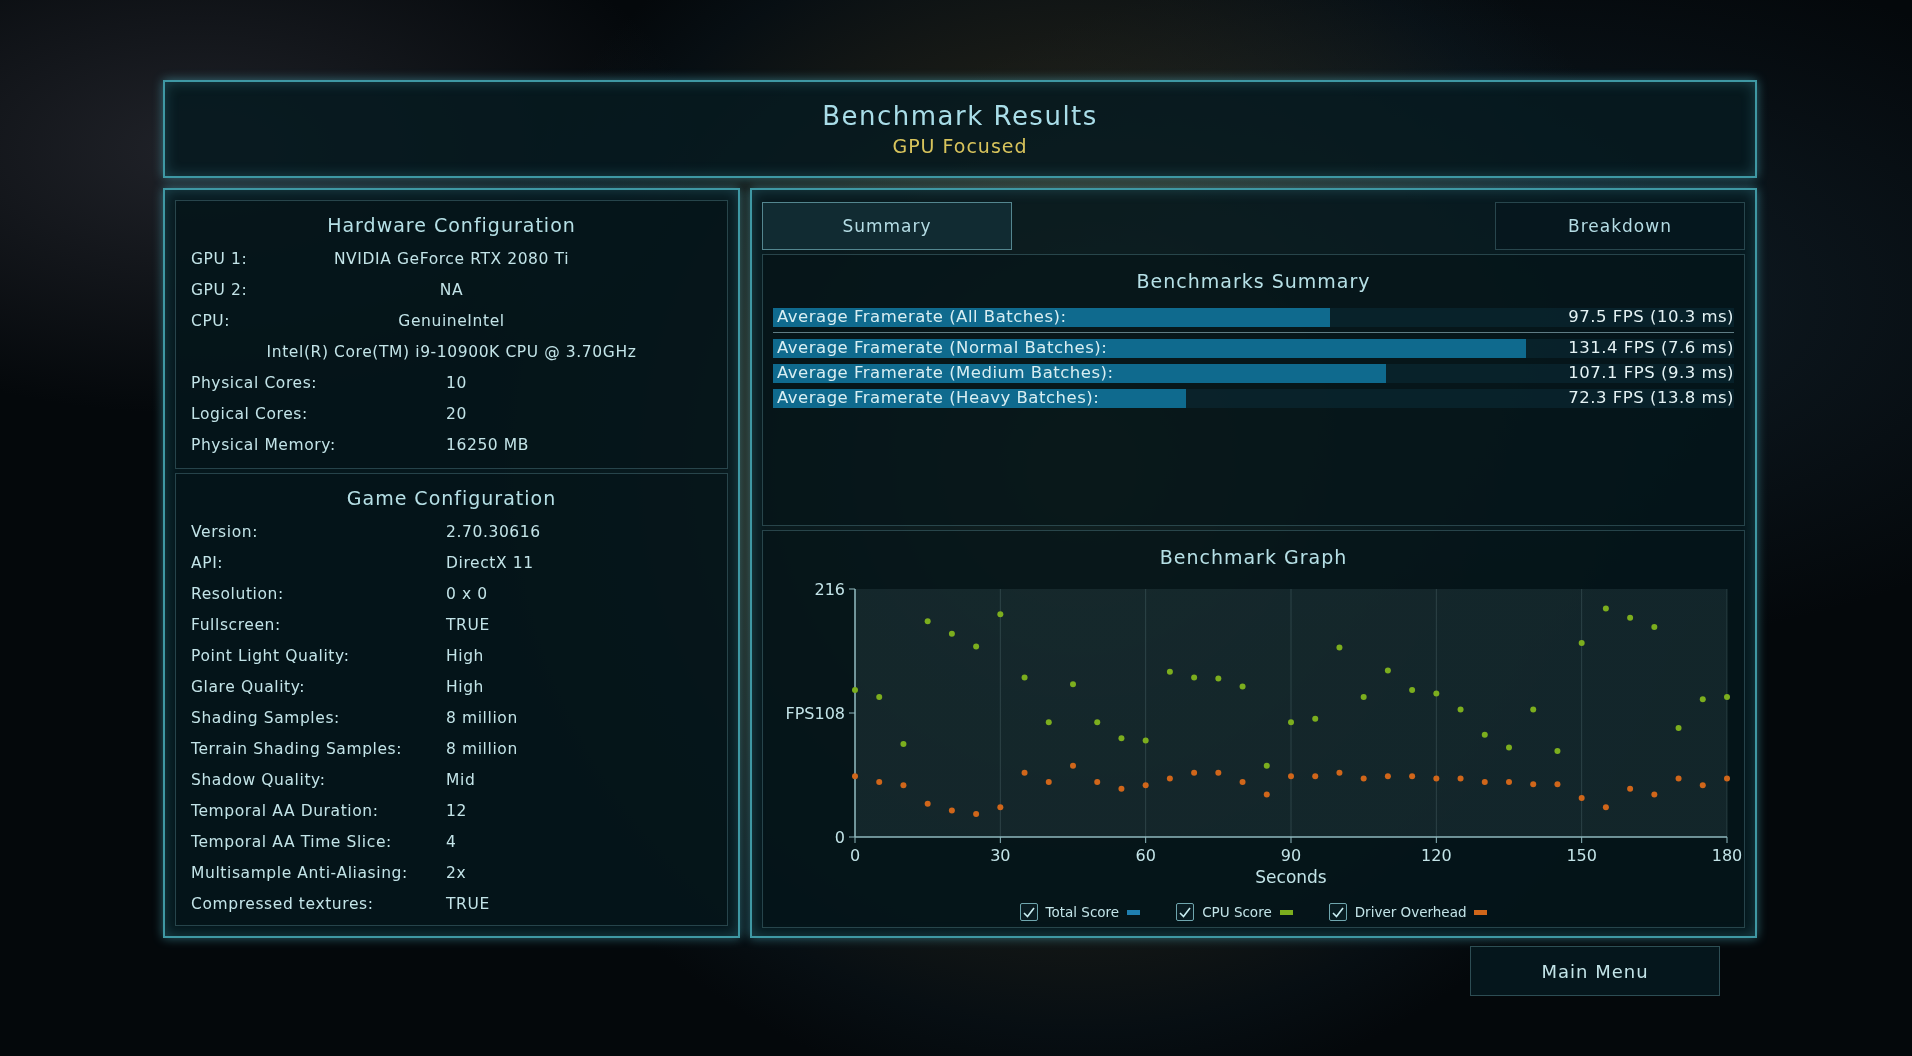 This screenshot has width=1912, height=1056. Describe the element at coordinates (1651, 373) in the screenshot. I see `result-value: 107.1 FPS (9.3 ms)` at that location.